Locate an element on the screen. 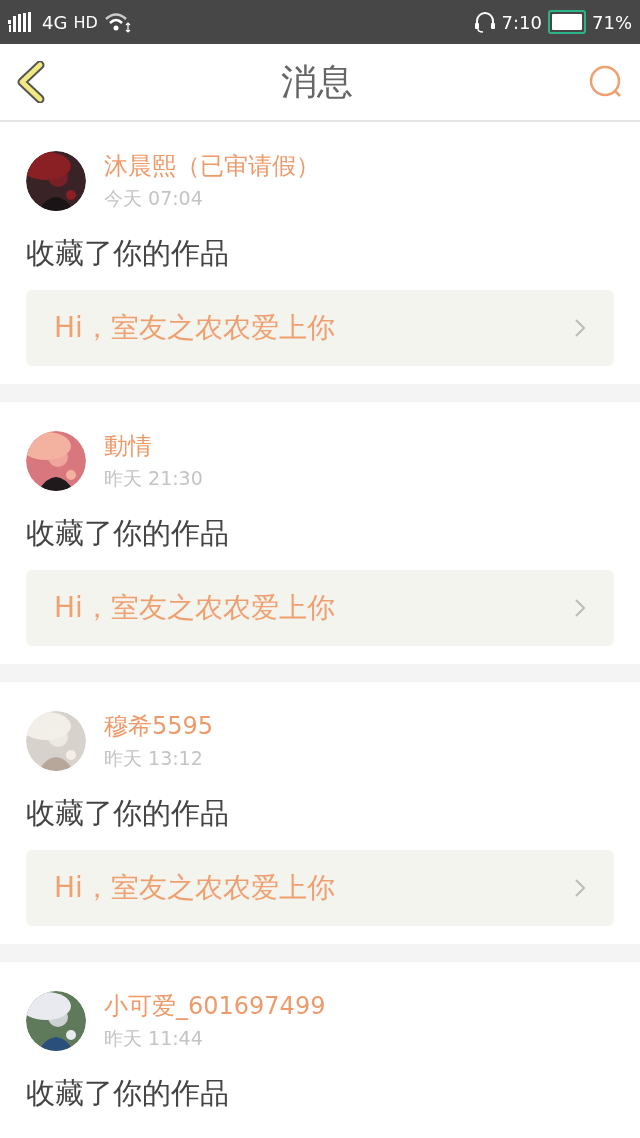 Image resolution: width=640 pixels, height=1138 pixels. page-title: 消息 is located at coordinates (317, 81).